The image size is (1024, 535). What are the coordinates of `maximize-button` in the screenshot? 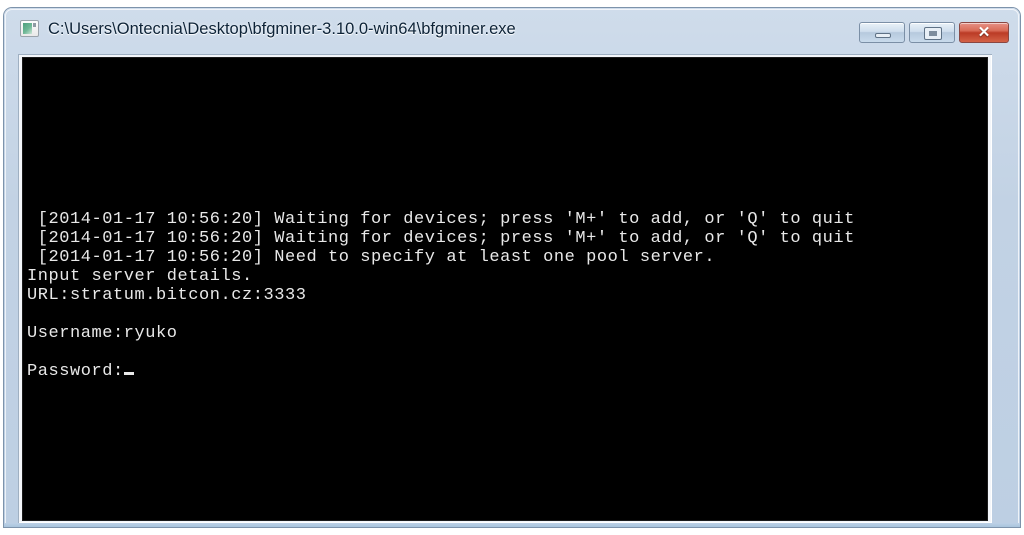 It's located at (932, 32).